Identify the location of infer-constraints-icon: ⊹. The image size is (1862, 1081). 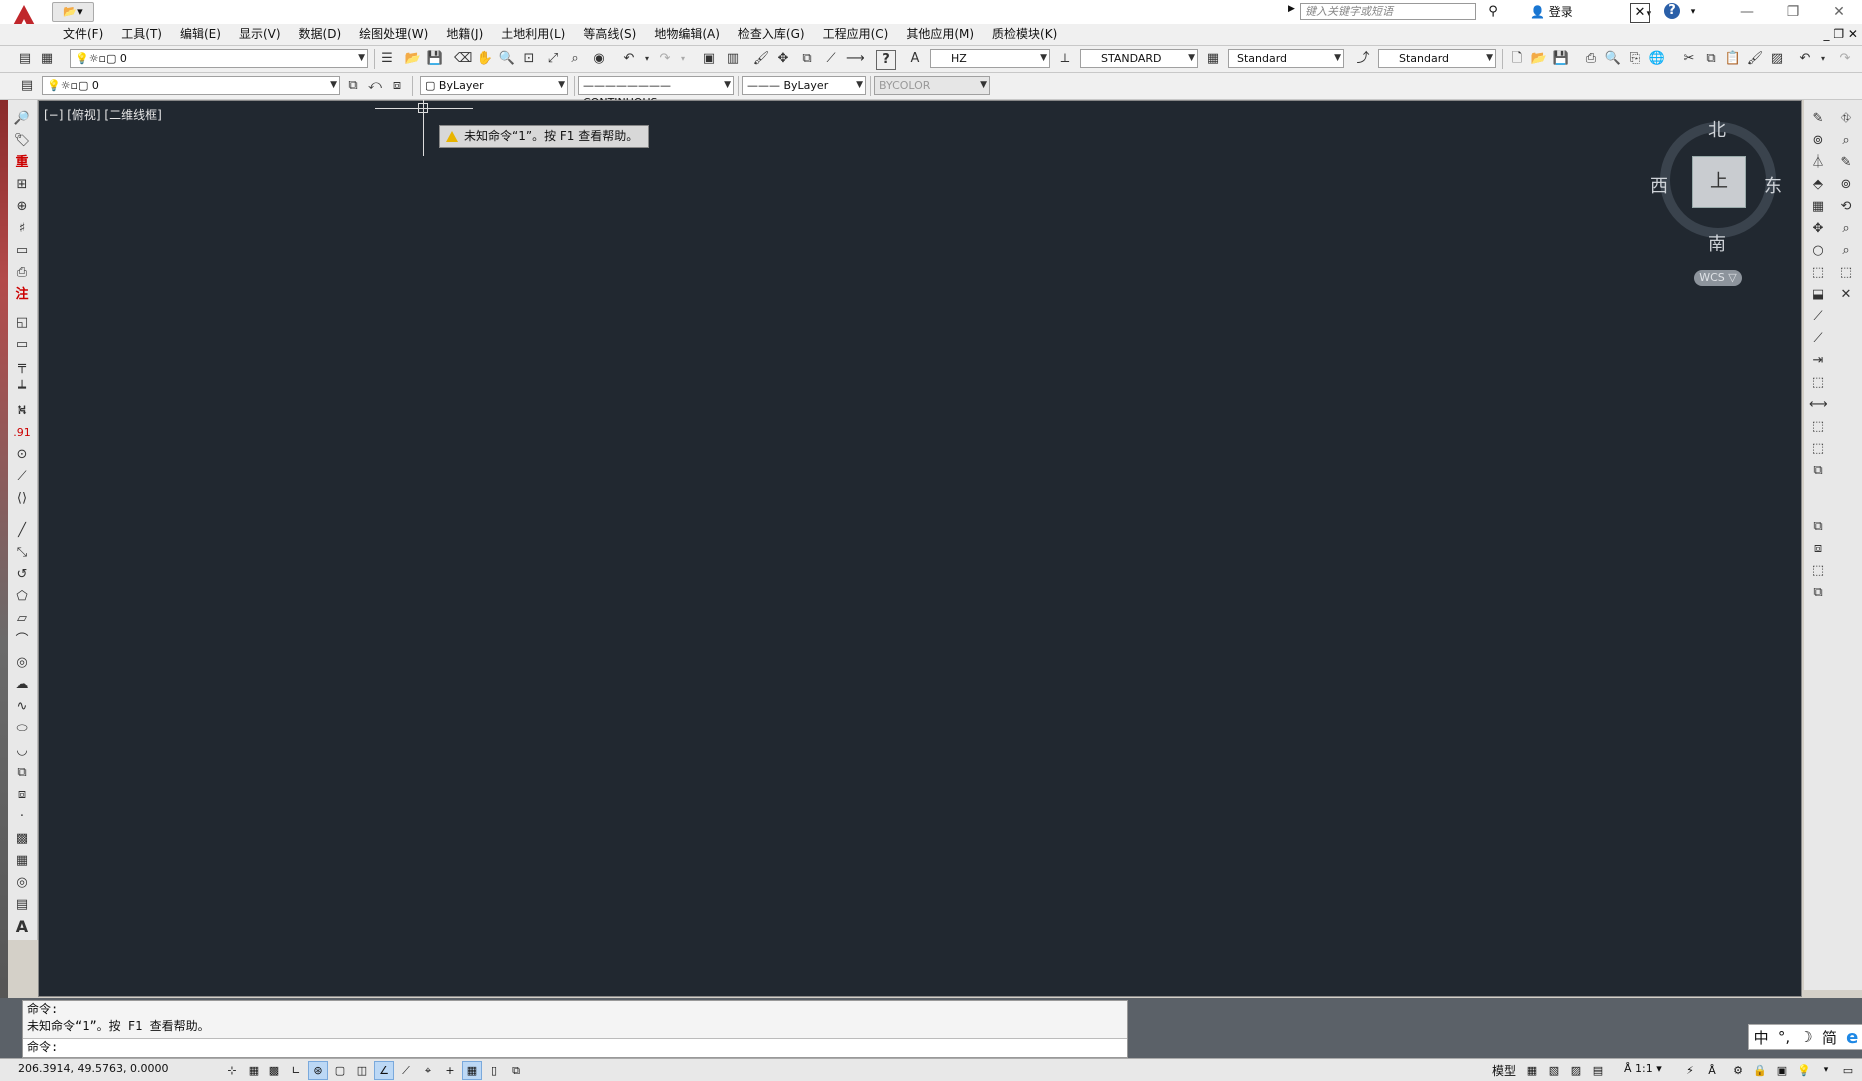
(232, 1070).